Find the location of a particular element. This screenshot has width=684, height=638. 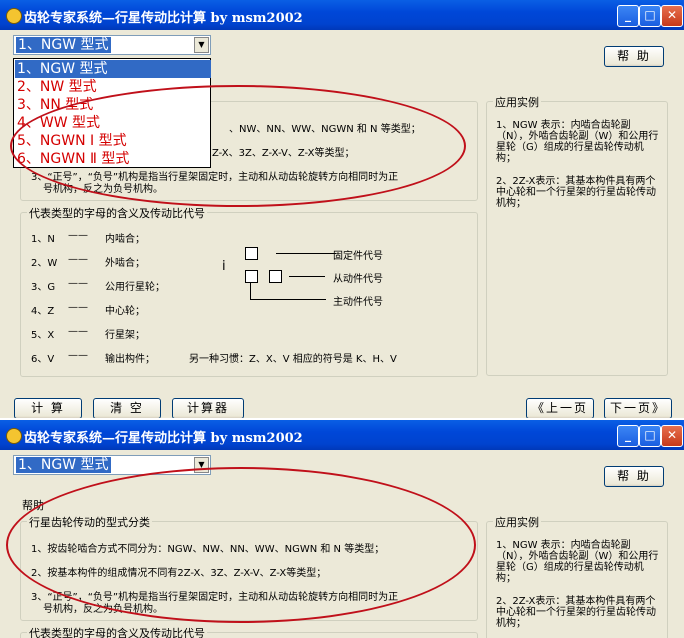

clear-button: 清 空 is located at coordinates (127, 408).